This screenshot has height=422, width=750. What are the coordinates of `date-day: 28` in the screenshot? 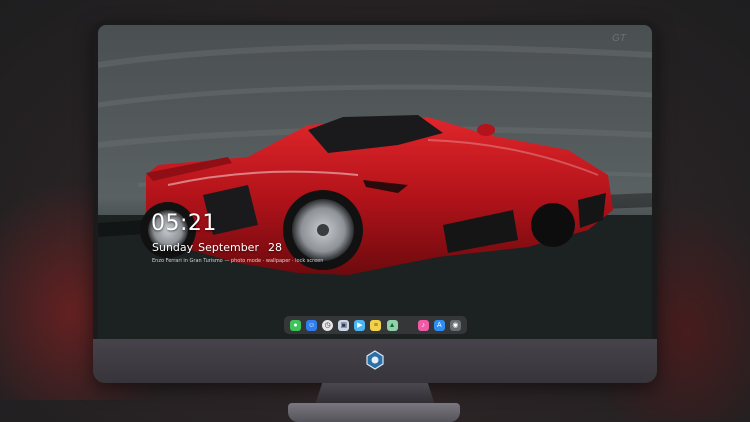 It's located at (274, 247).